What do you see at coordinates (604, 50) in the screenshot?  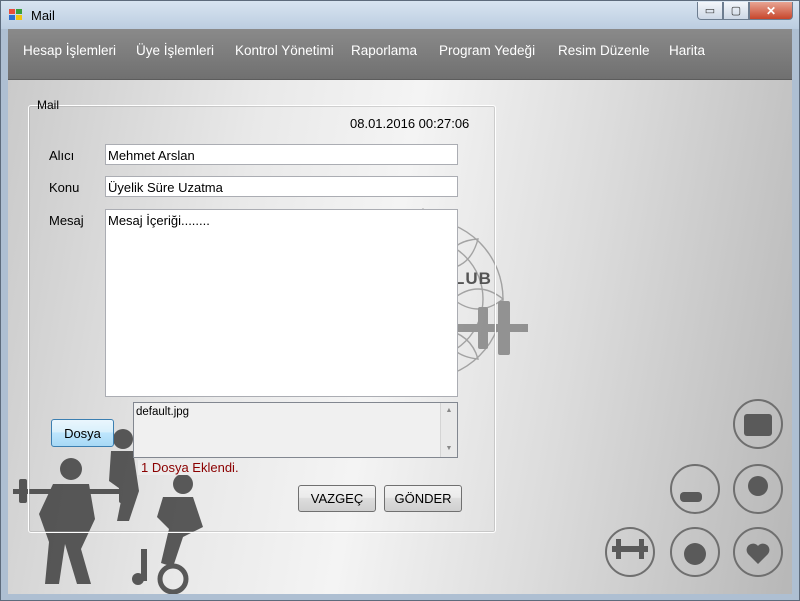 I see `menu-item-resim-duzenle: Resim Düzenle` at bounding box center [604, 50].